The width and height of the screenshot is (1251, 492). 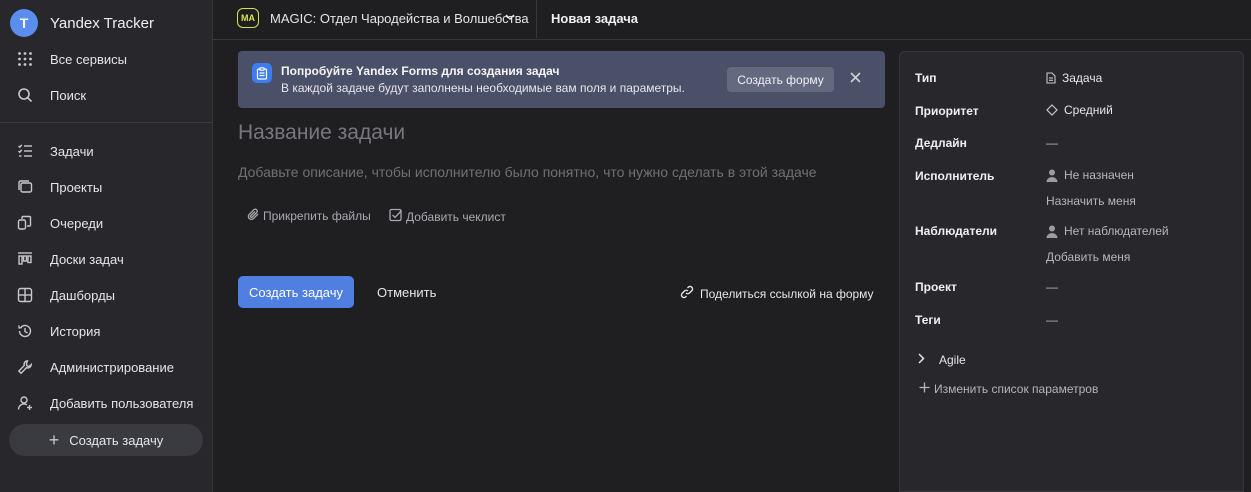 I want to click on priority-label: Приоритет, so click(x=947, y=111).